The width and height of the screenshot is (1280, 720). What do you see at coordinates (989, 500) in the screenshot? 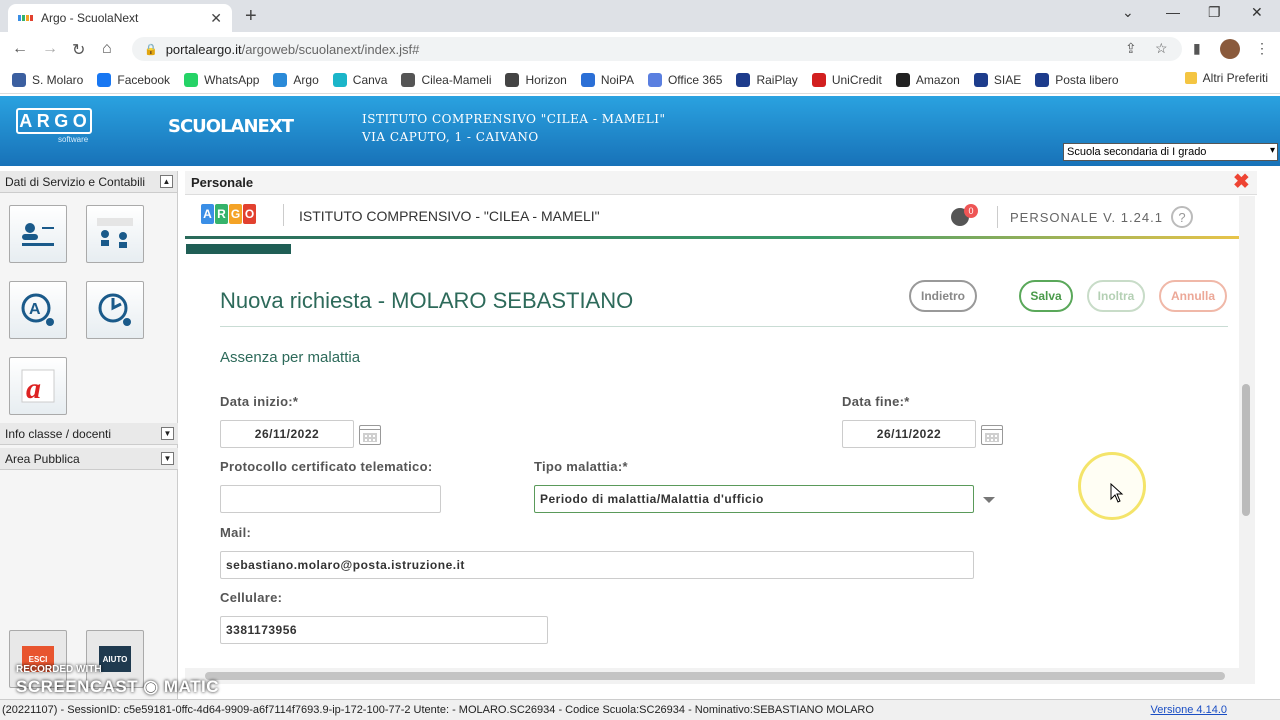
I see `dropdown-arrow-icon` at bounding box center [989, 500].